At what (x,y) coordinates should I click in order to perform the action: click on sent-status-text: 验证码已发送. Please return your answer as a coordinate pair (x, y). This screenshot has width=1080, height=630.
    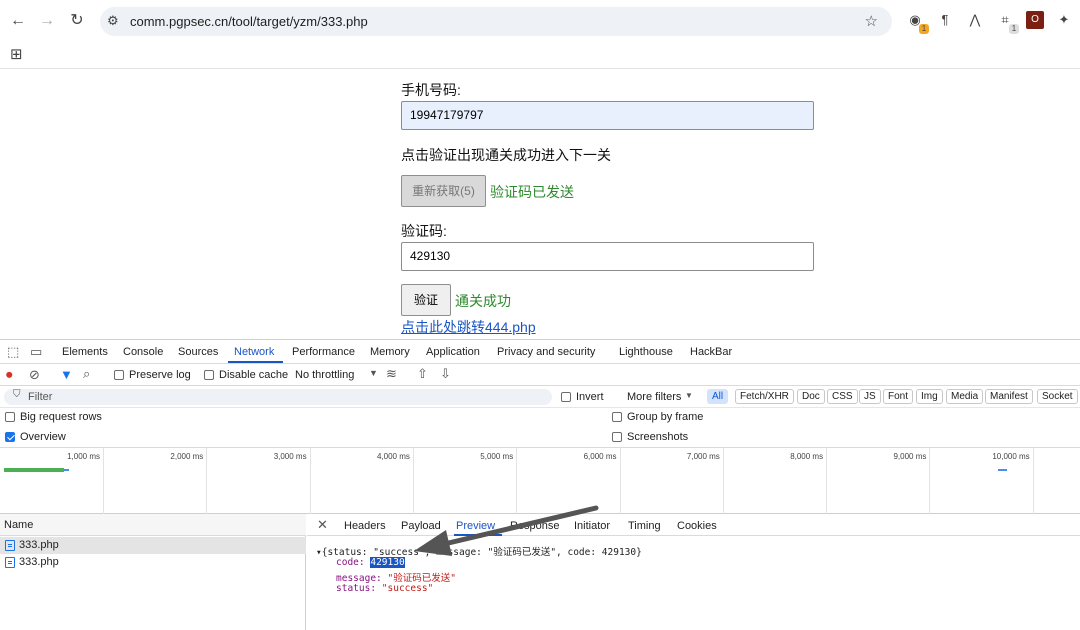
    Looking at the image, I should click on (532, 192).